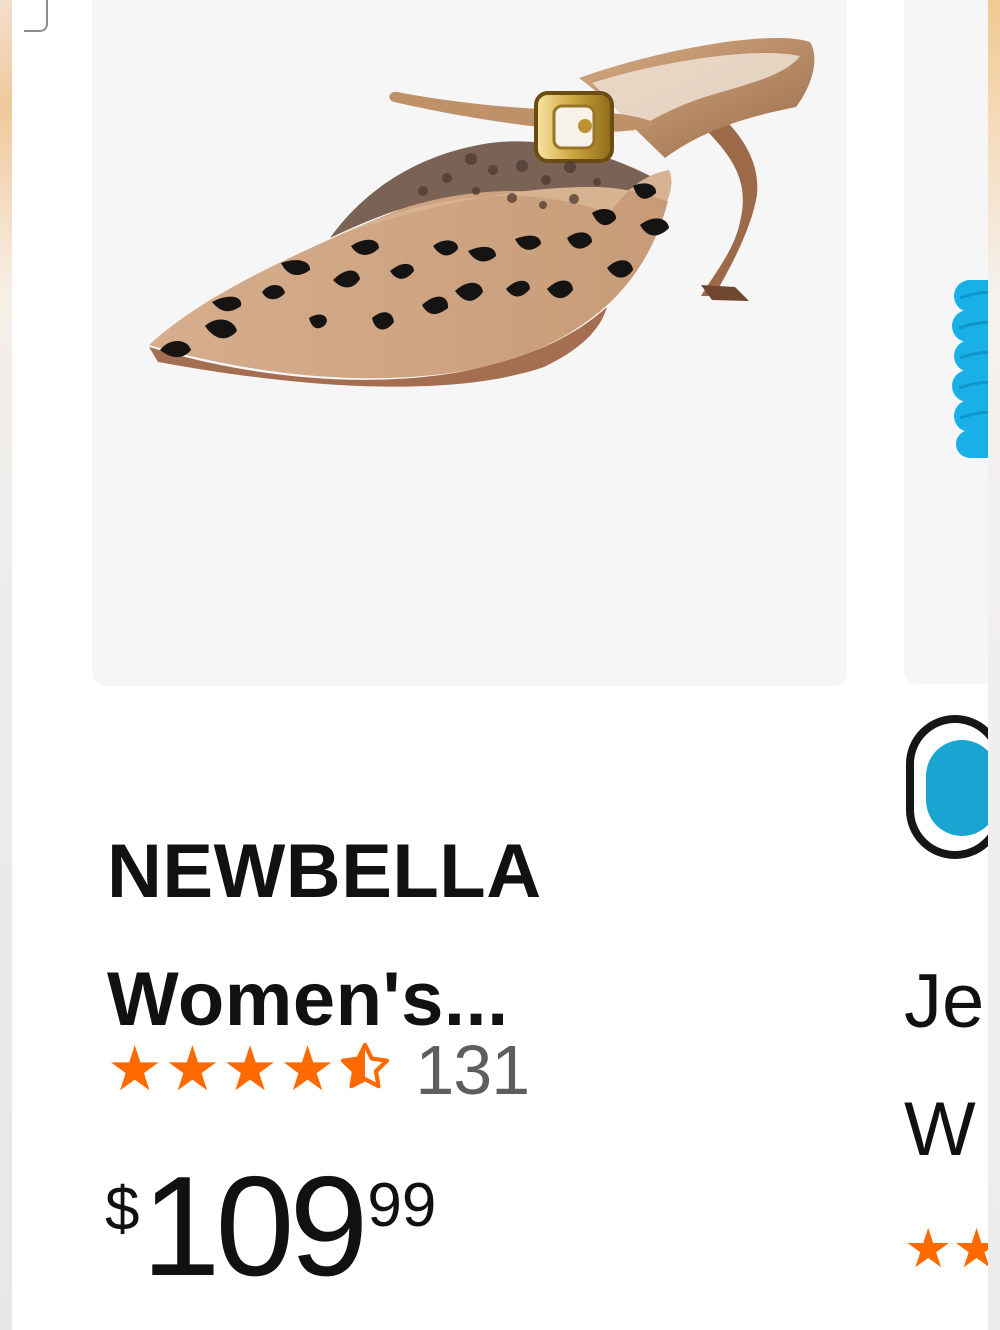  I want to click on next-product-title-partial: Je W, so click(944, 1066).